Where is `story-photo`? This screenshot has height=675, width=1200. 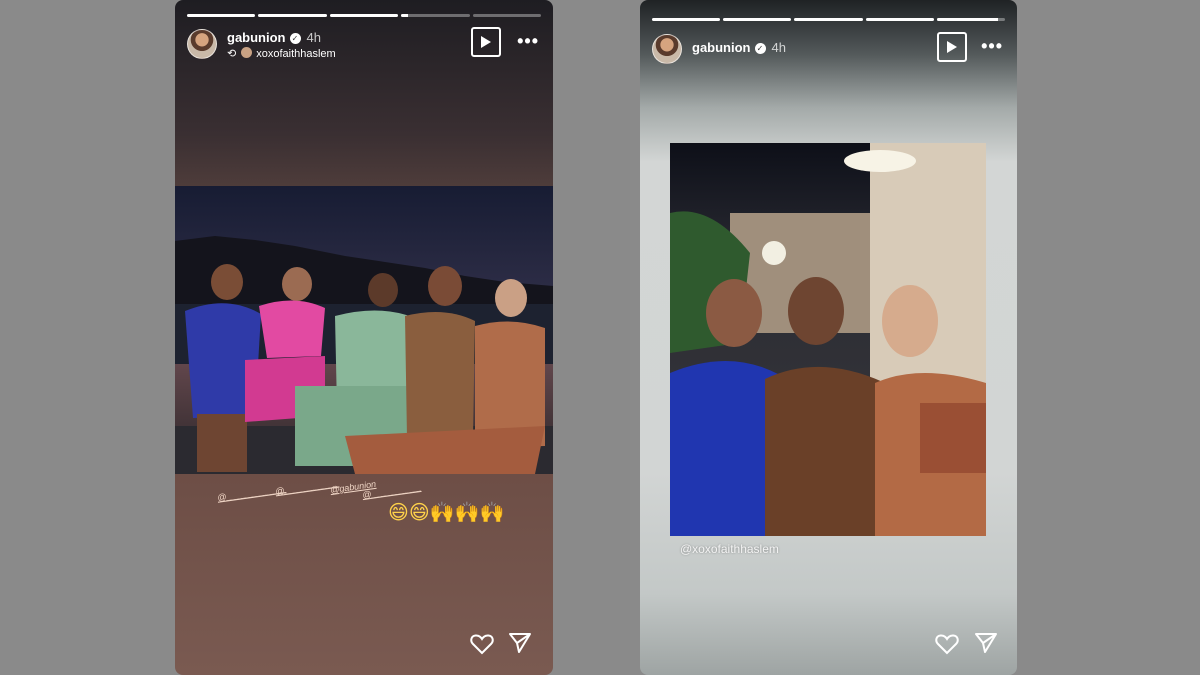 story-photo is located at coordinates (364, 330).